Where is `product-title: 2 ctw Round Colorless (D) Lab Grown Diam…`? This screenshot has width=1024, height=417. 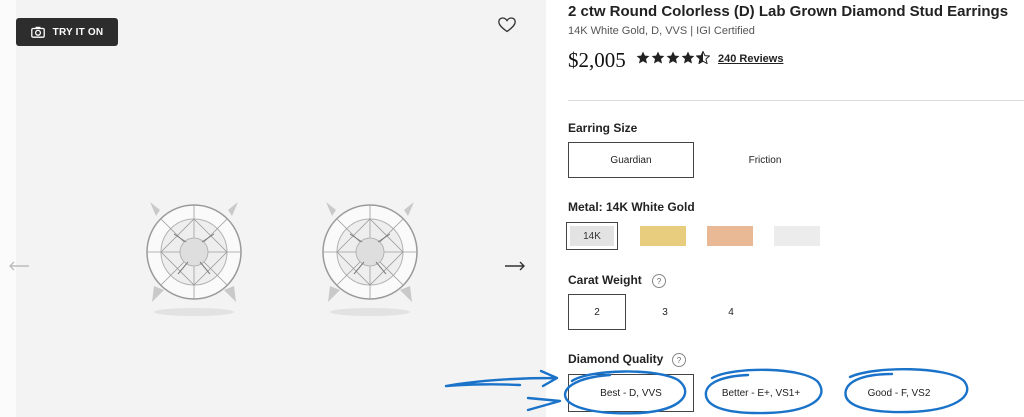
product-title: 2 ctw Round Colorless (D) Lab Grown Diam… is located at coordinates (788, 11).